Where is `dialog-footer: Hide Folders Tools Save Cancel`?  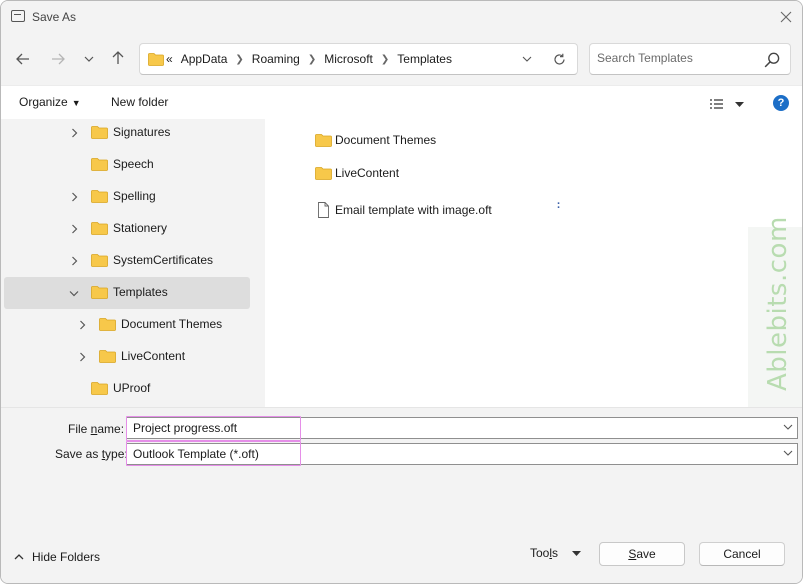 dialog-footer: Hide Folders Tools Save Cancel is located at coordinates (401, 556).